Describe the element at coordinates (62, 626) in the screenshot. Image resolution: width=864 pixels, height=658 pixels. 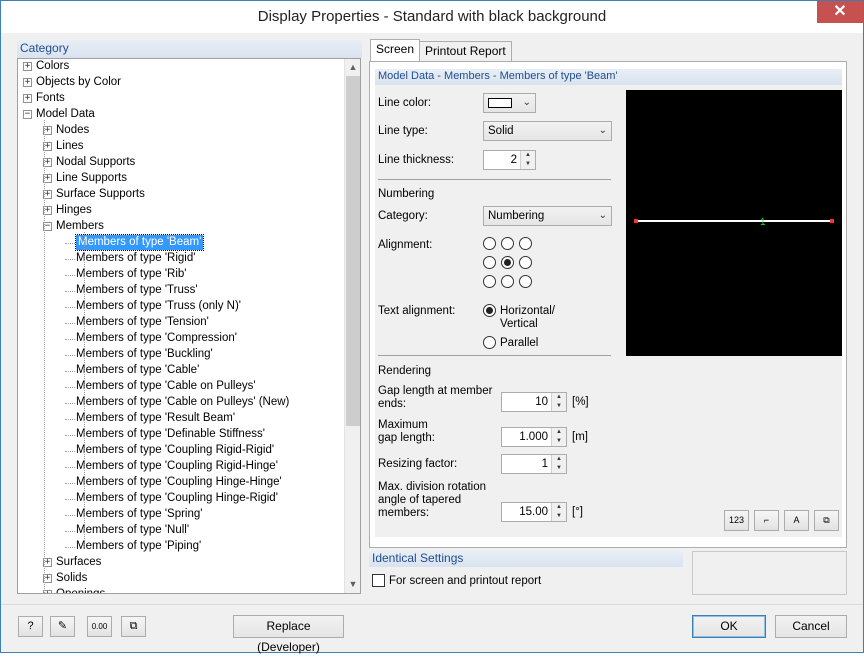
I see `edit-icon: ✎` at that location.